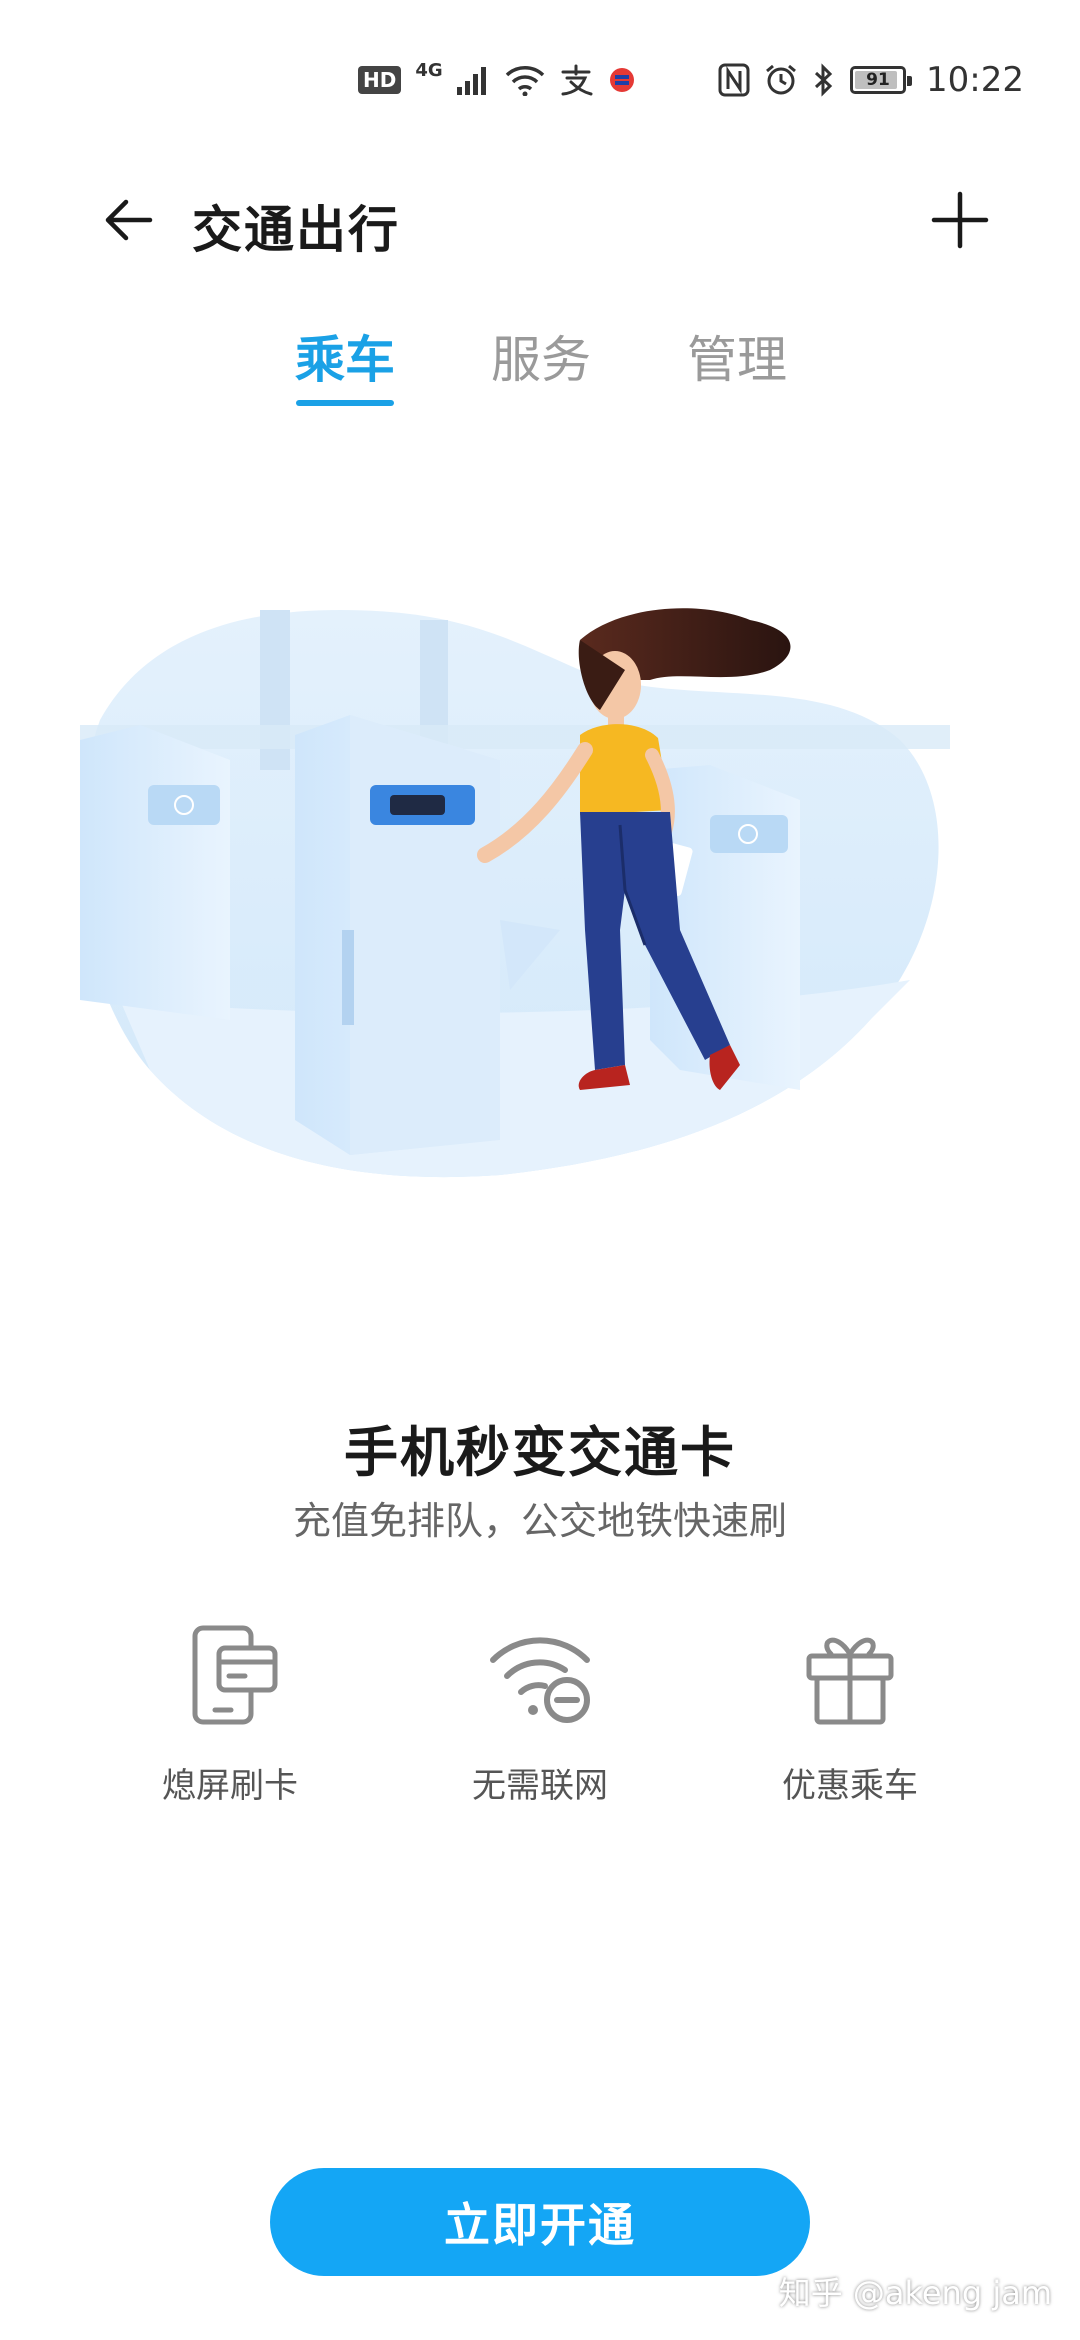  I want to click on battery-icon: 91, so click(881, 80).